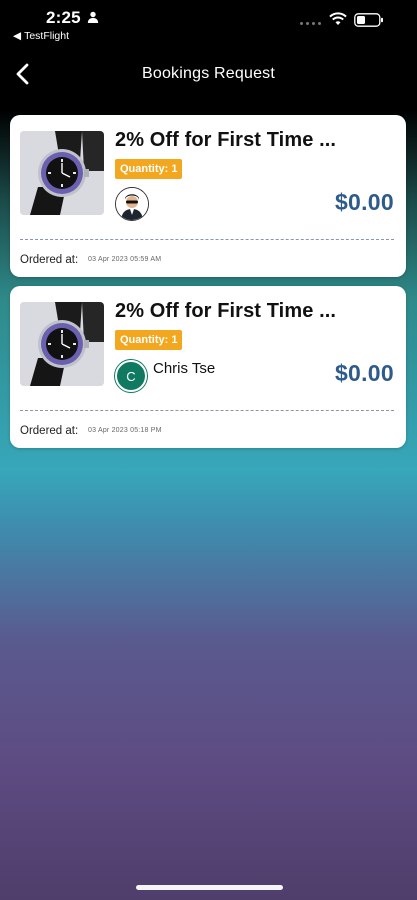 The image size is (417, 900). Describe the element at coordinates (184, 368) in the screenshot. I see `user-name: Chris Tse` at that location.